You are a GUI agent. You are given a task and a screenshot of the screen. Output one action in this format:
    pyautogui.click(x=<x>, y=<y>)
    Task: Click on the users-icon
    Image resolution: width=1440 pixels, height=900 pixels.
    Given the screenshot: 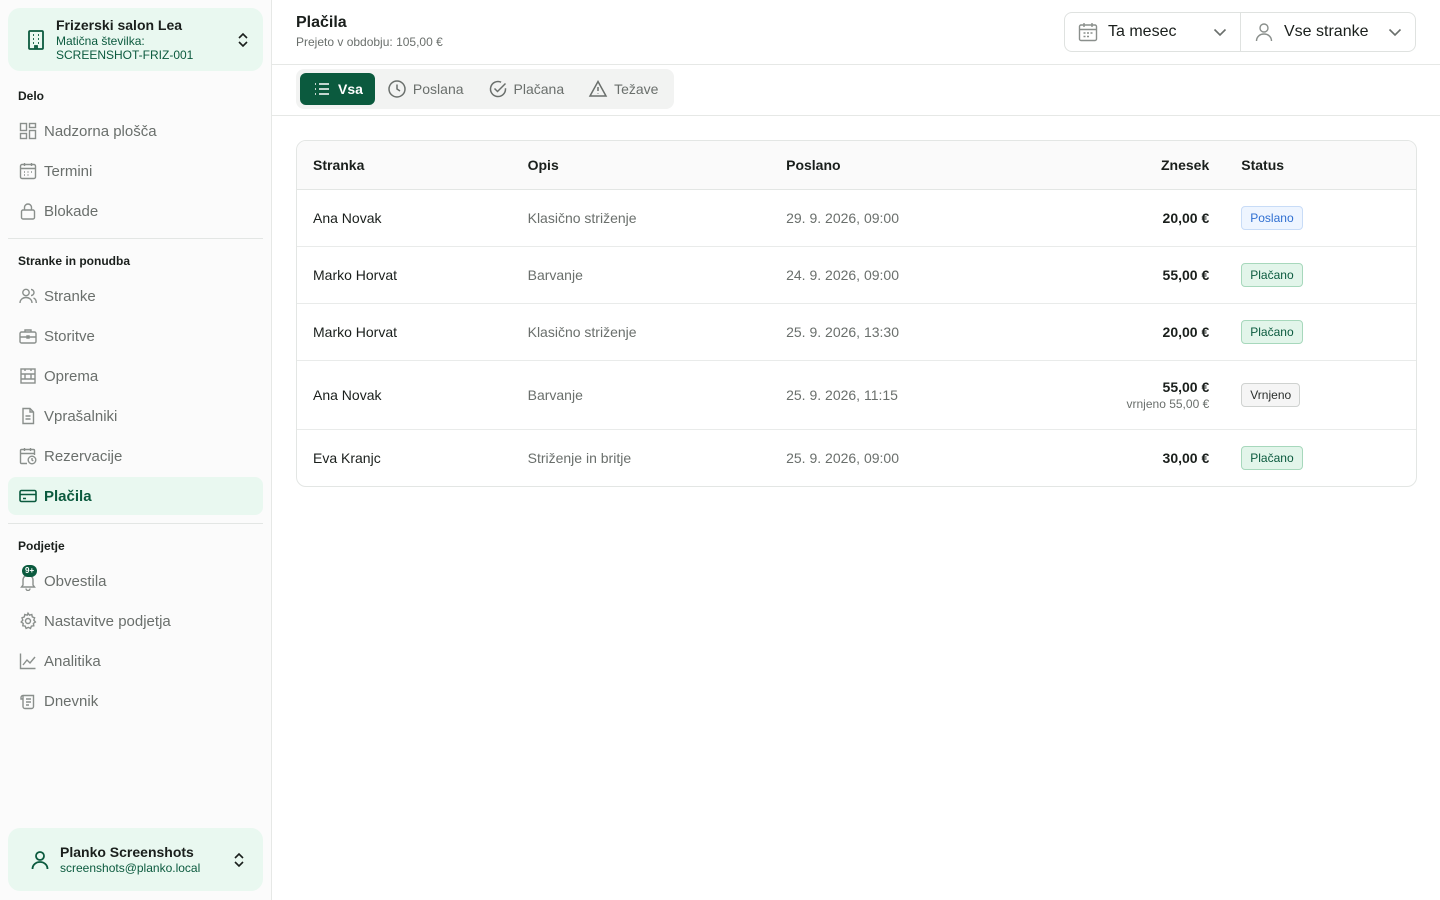 What is the action you would take?
    pyautogui.click(x=28, y=296)
    